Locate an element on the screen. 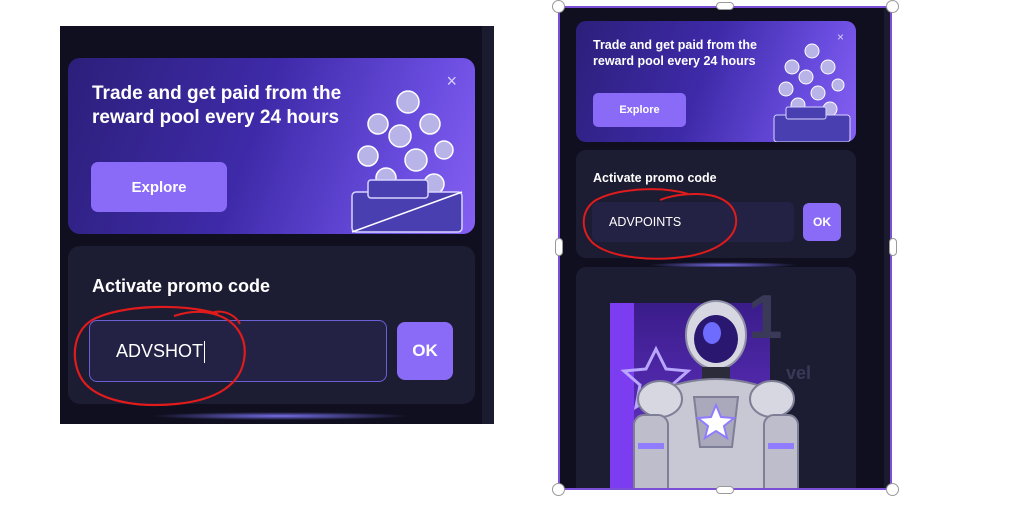 This screenshot has width=1032, height=516. level-hero-card: 1 vel is located at coordinates (716, 378).